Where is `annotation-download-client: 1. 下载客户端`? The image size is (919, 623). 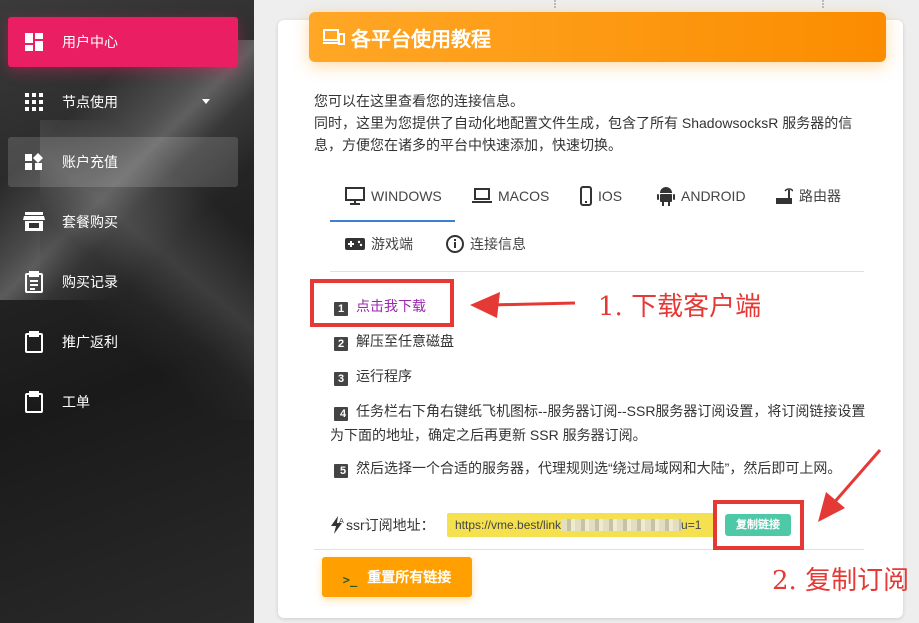
annotation-download-client: 1. 下载客户端 is located at coordinates (680, 307).